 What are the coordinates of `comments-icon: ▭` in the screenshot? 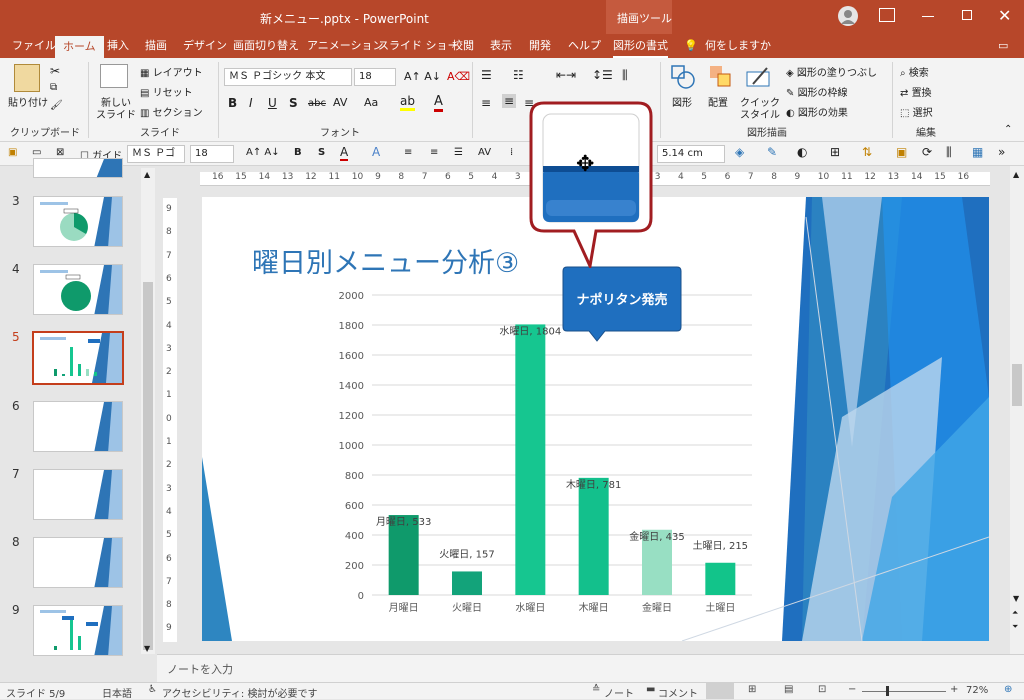 It's located at (1003, 46).